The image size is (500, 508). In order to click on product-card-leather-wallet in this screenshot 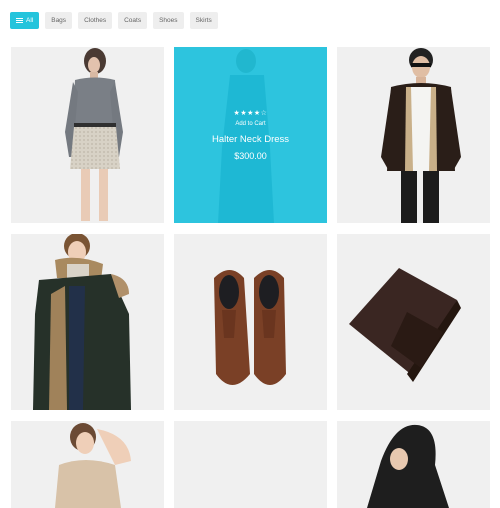, I will do `click(413, 322)`.